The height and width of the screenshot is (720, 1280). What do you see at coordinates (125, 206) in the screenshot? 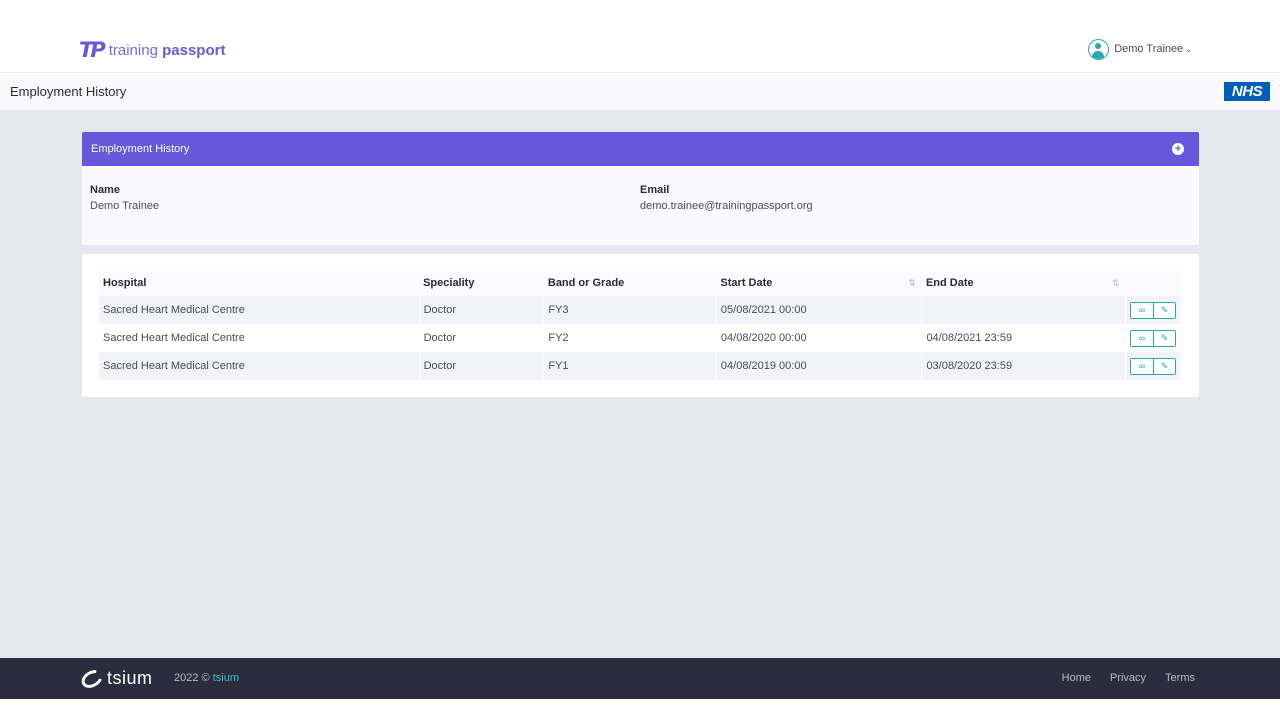
I see `name-value: Demo Trainee` at bounding box center [125, 206].